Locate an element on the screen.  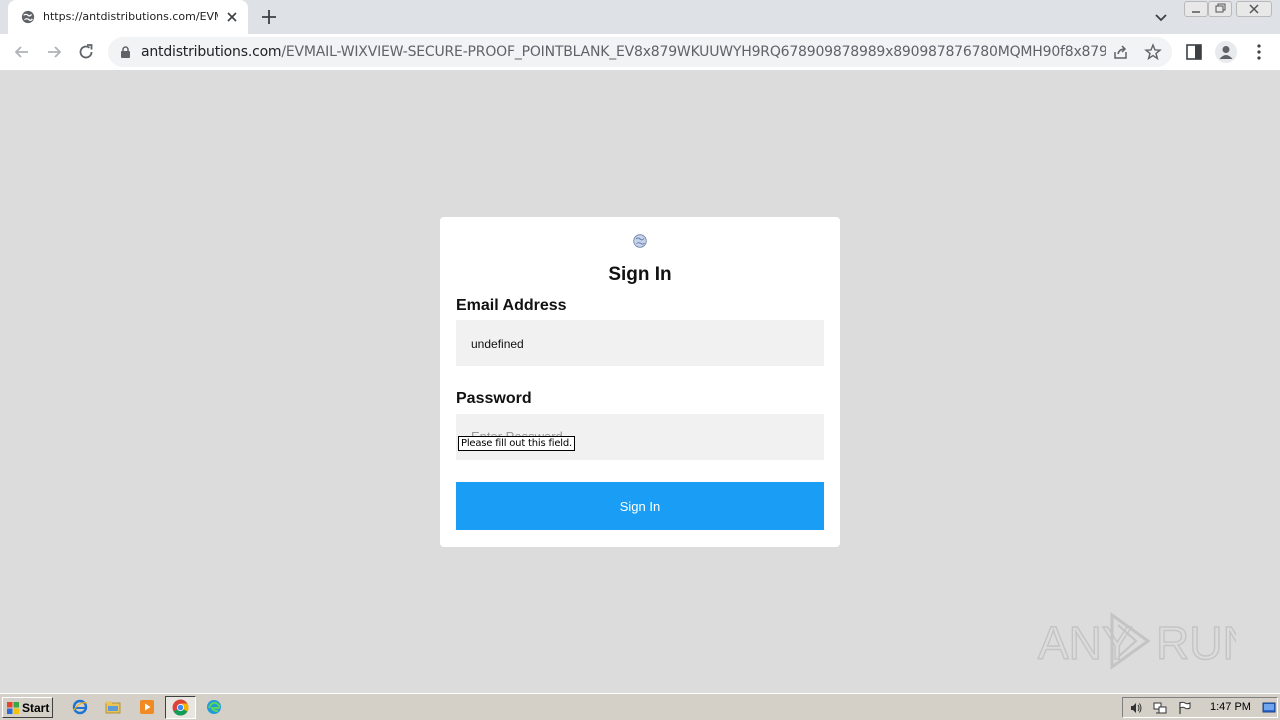
forward-icon is located at coordinates (54, 52).